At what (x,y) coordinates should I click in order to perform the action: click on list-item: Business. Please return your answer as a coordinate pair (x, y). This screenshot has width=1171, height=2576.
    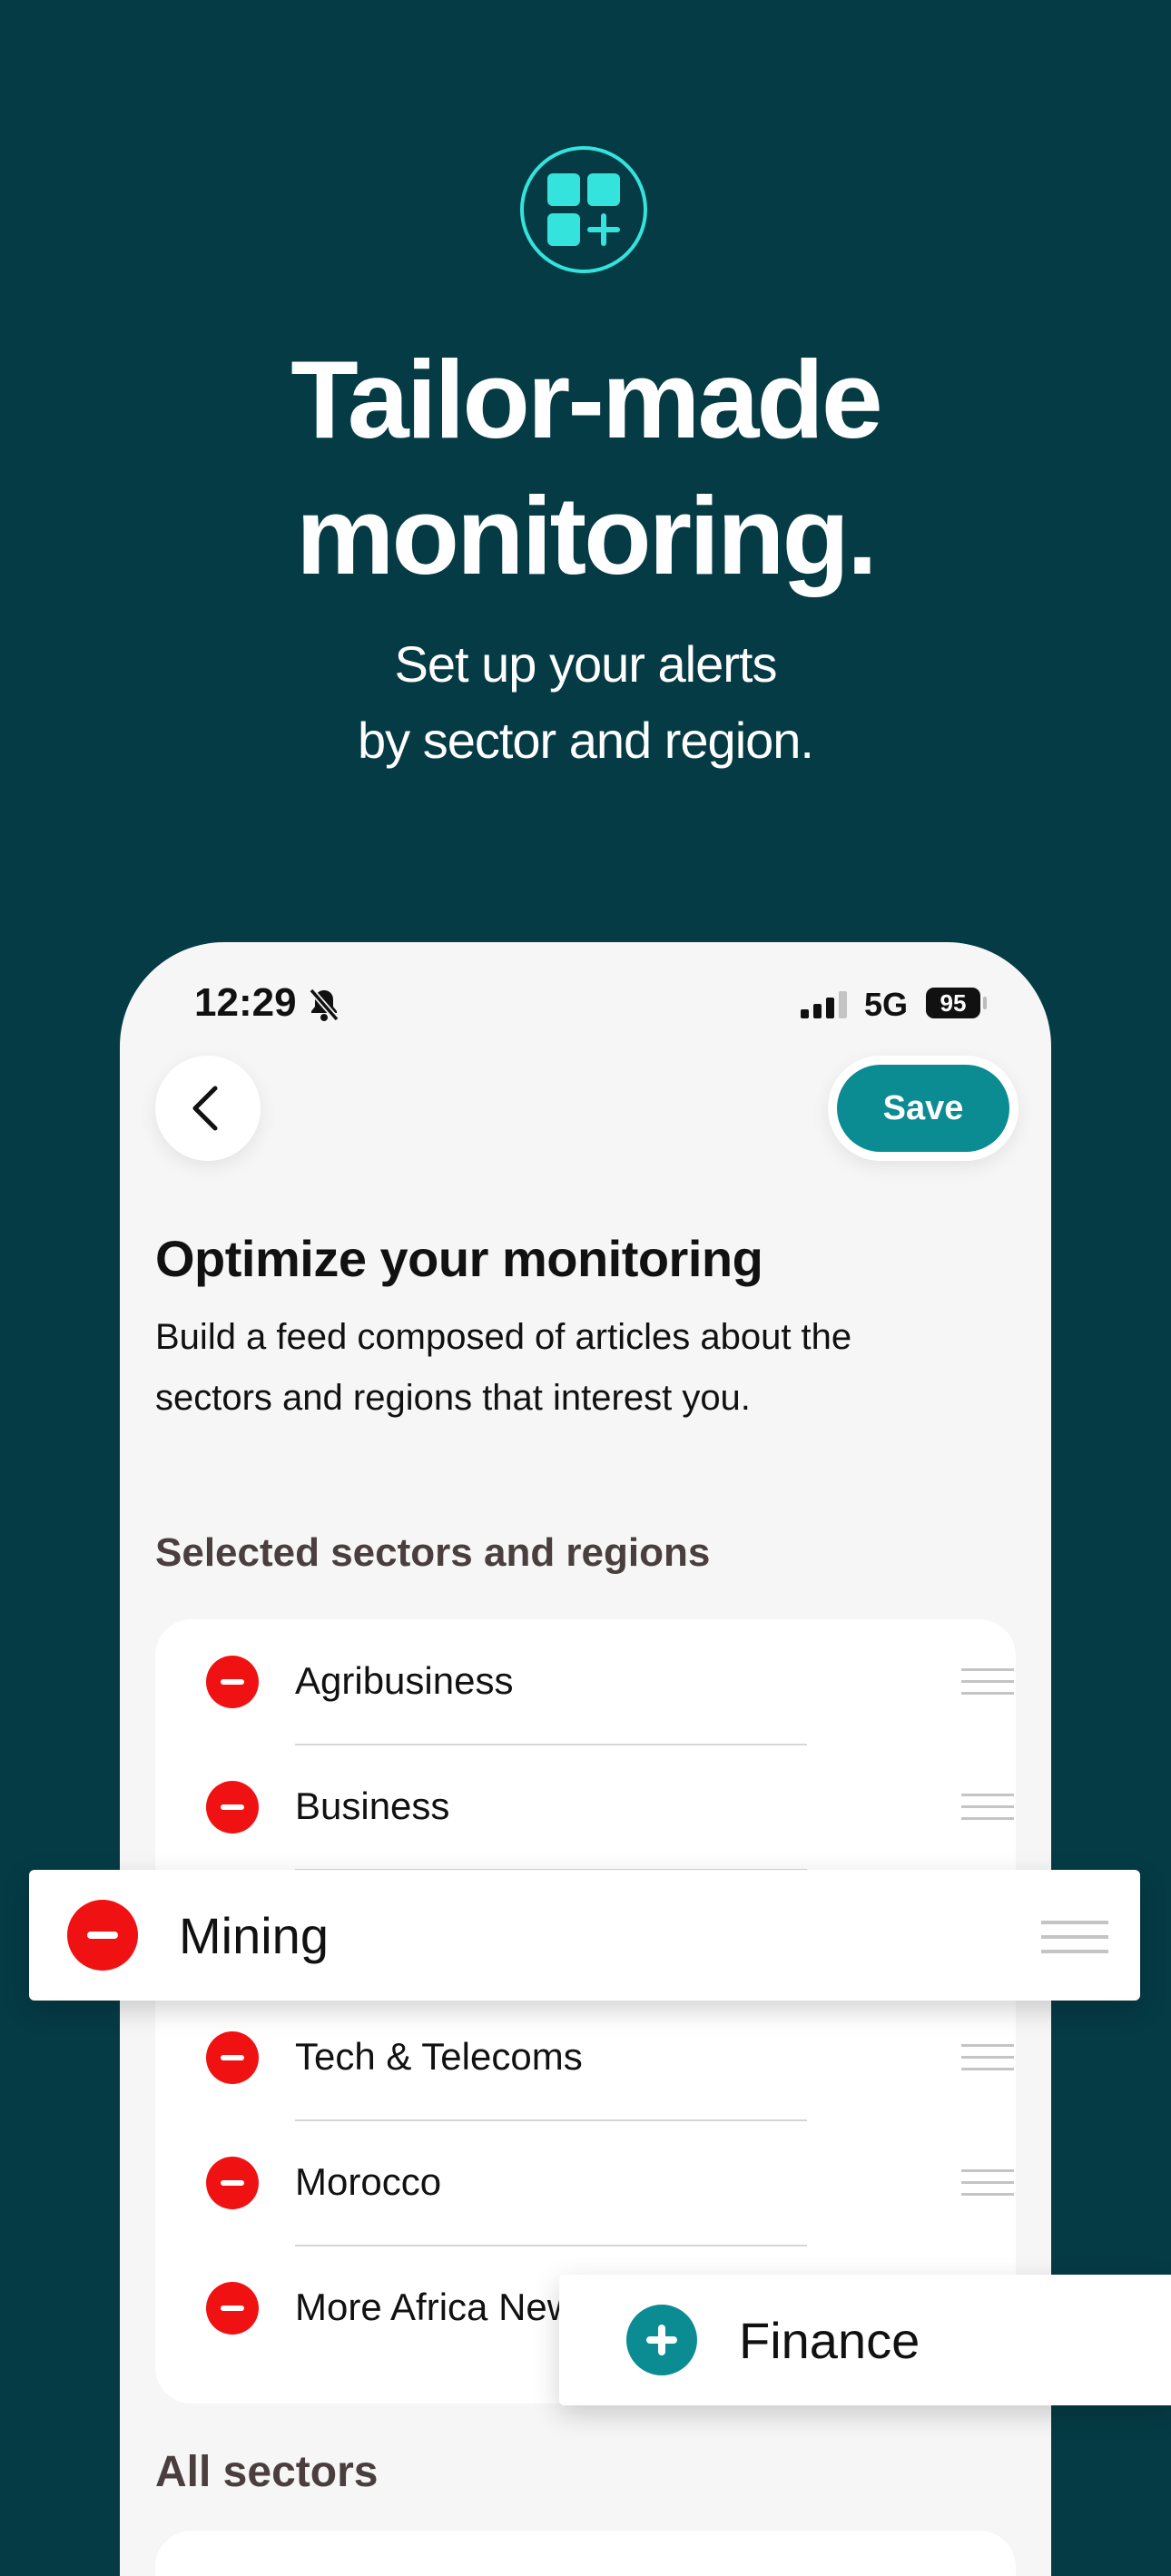
    Looking at the image, I should click on (586, 1808).